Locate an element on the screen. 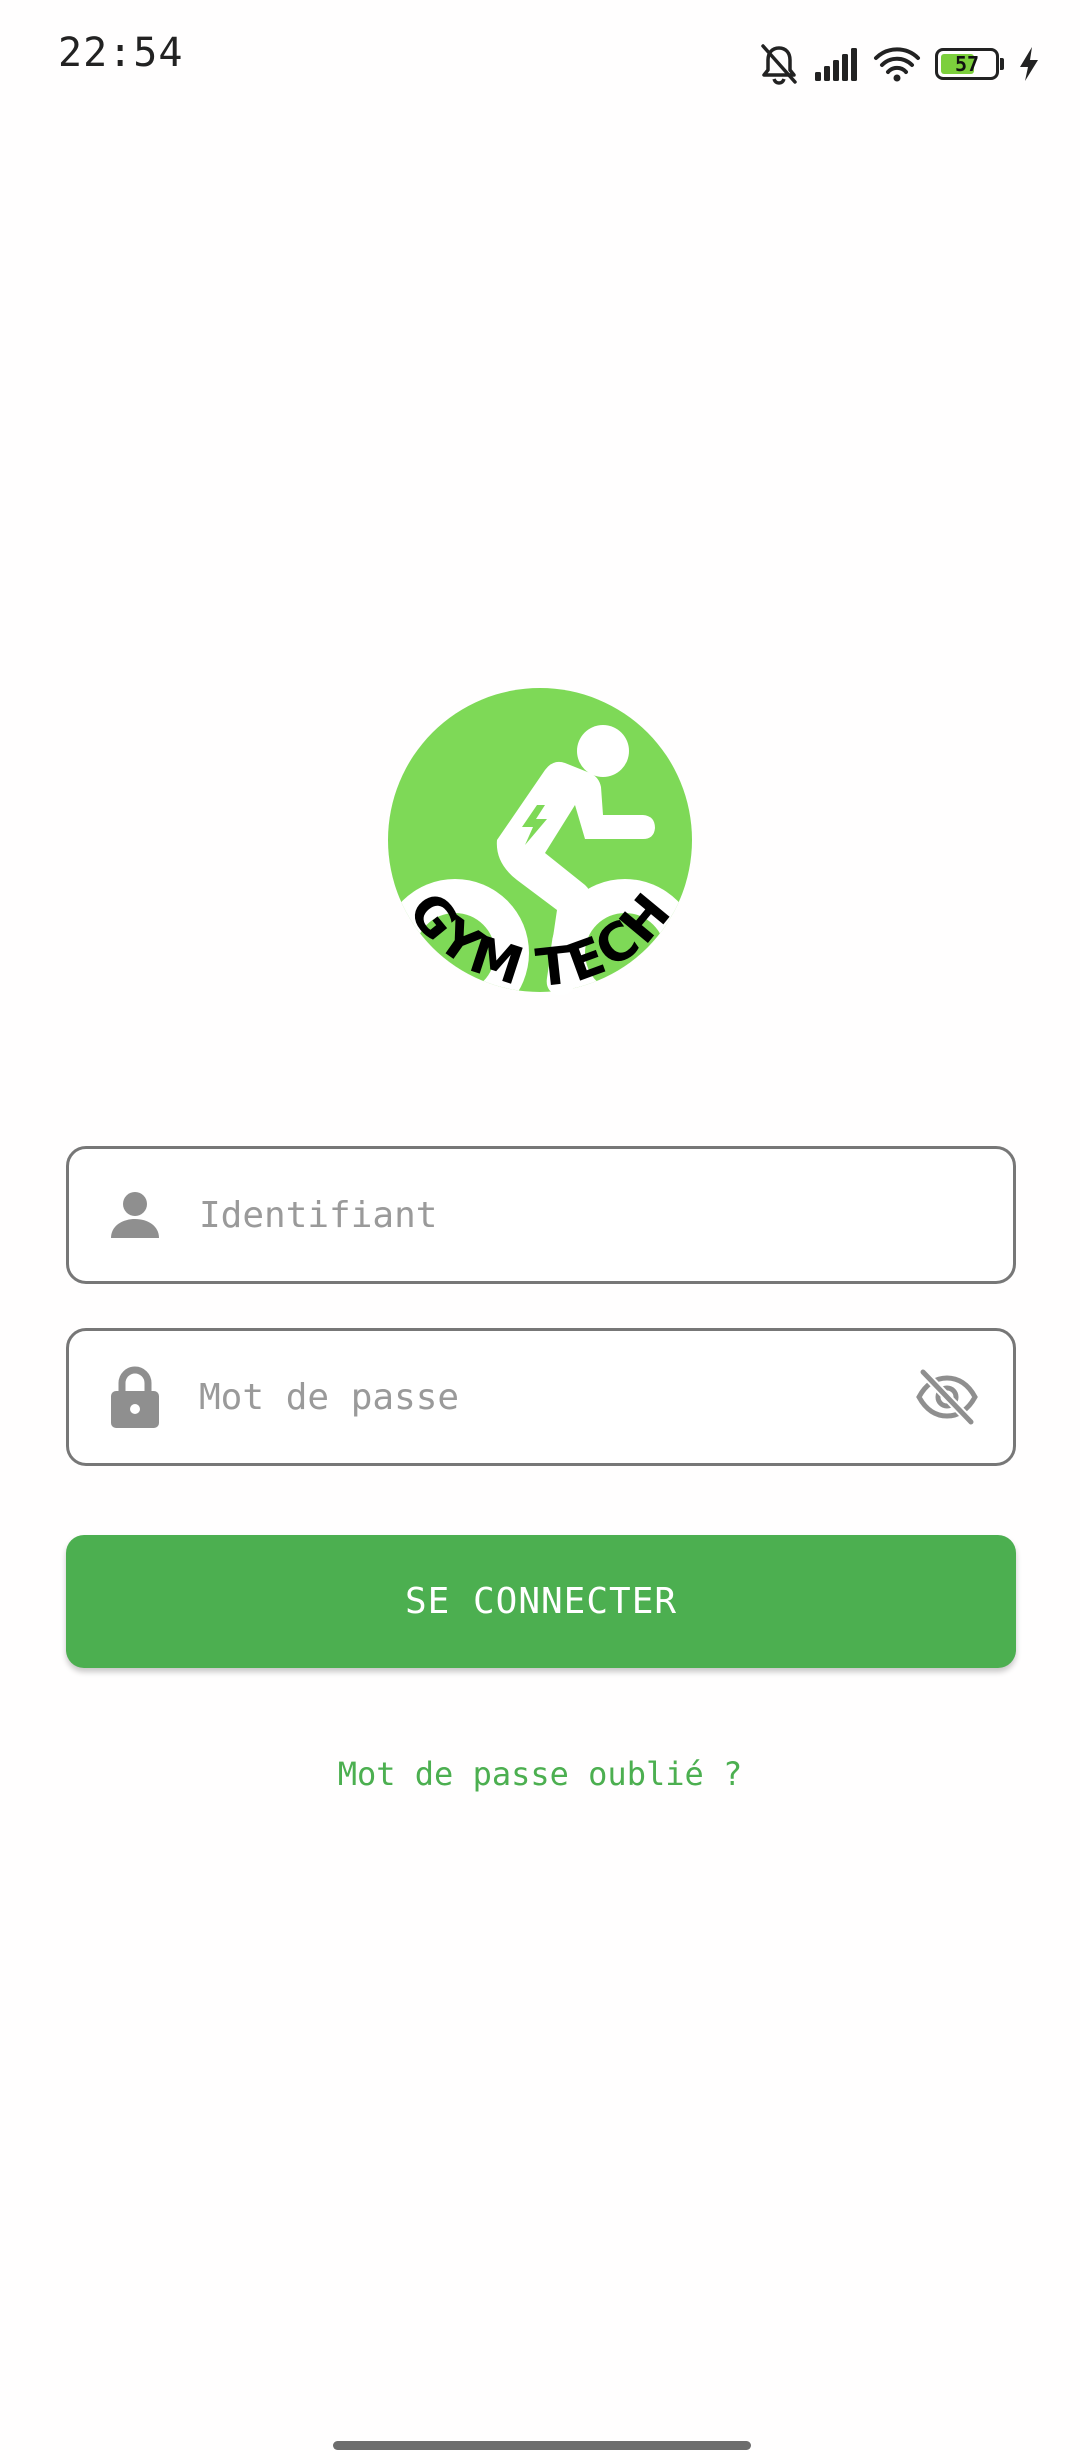 The height and width of the screenshot is (2460, 1080). home-indicator is located at coordinates (542, 2445).